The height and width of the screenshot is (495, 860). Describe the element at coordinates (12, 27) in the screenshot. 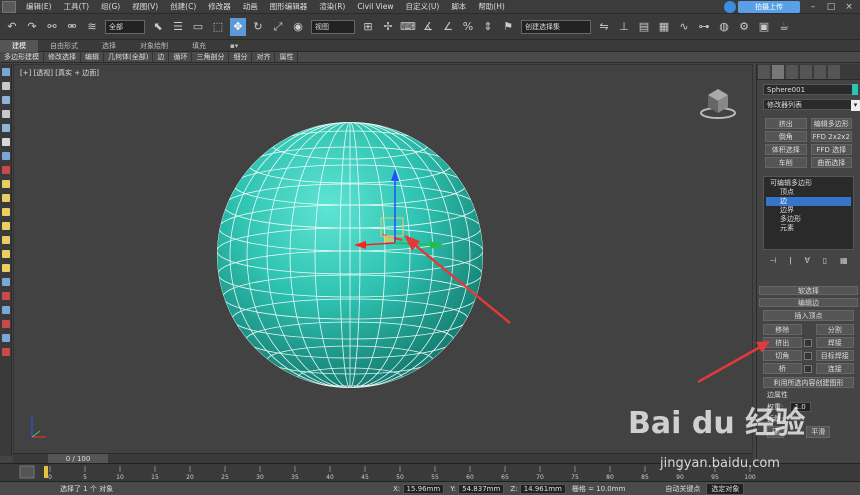

I see `undo-icon: ↶` at that location.